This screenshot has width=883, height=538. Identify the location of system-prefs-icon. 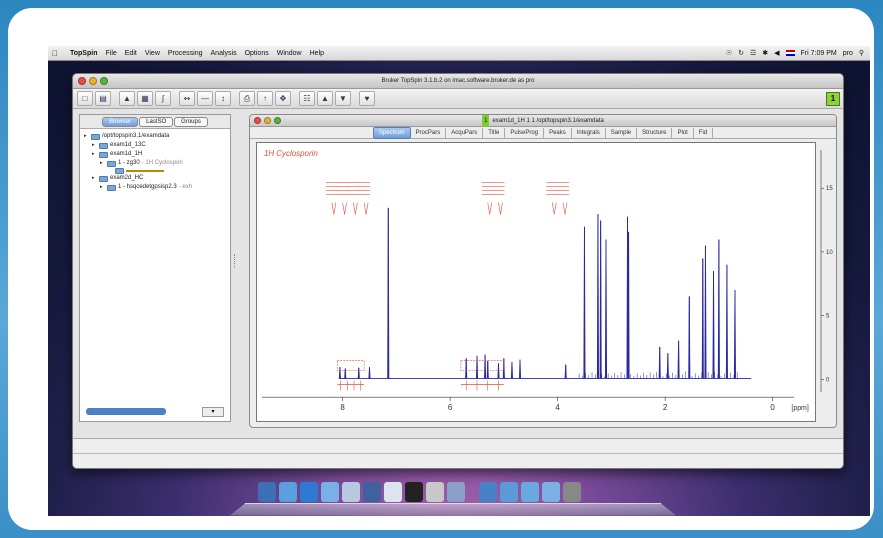
(456, 492).